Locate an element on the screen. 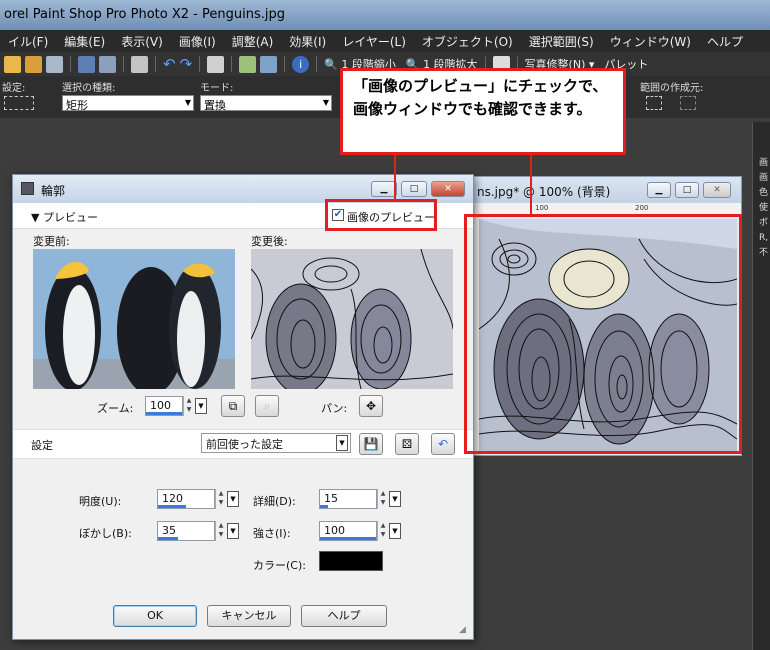 This screenshot has height=650, width=770. preview-toggle: ▼ プレビュー is located at coordinates (64, 217).